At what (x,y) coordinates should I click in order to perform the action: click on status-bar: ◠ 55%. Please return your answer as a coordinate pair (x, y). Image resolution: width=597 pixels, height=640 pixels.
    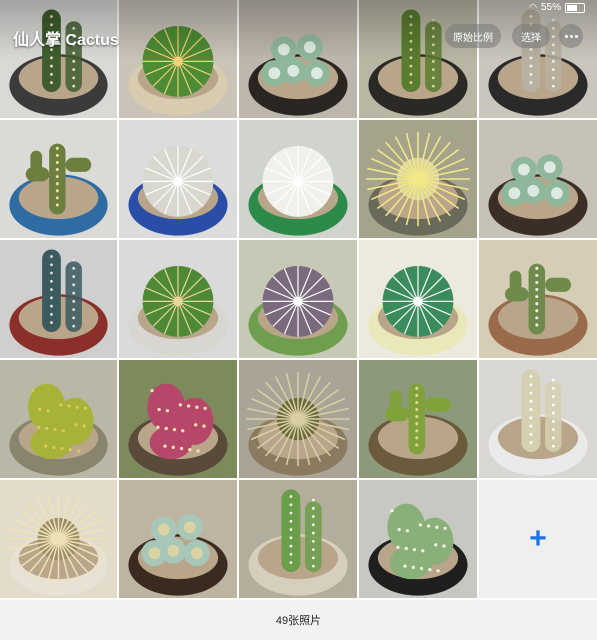
    Looking at the image, I should click on (557, 7).